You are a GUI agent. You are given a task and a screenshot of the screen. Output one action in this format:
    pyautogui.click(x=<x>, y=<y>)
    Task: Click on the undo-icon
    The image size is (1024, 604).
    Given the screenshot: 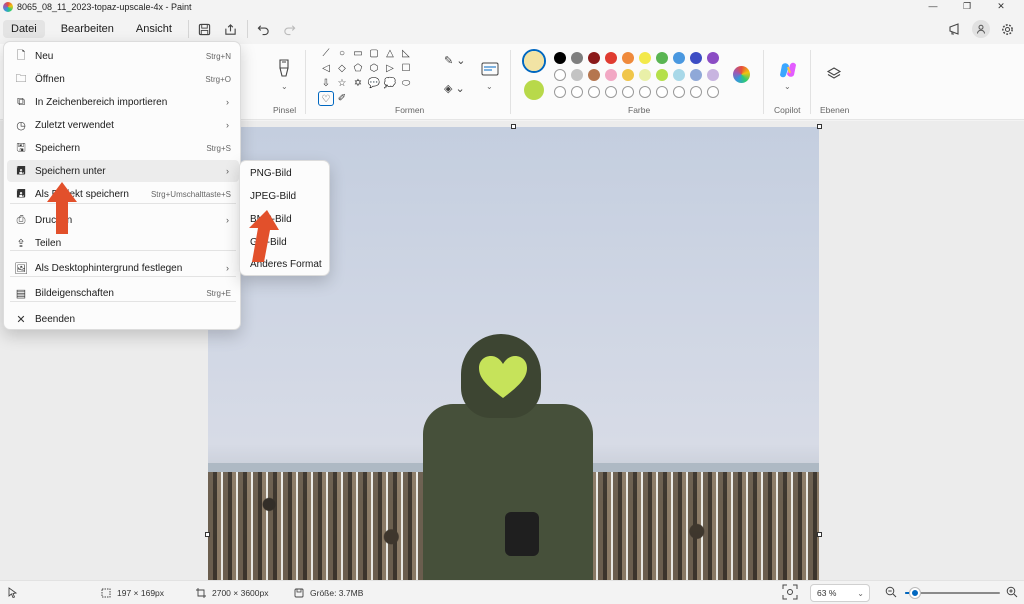 What is the action you would take?
    pyautogui.click(x=264, y=29)
    